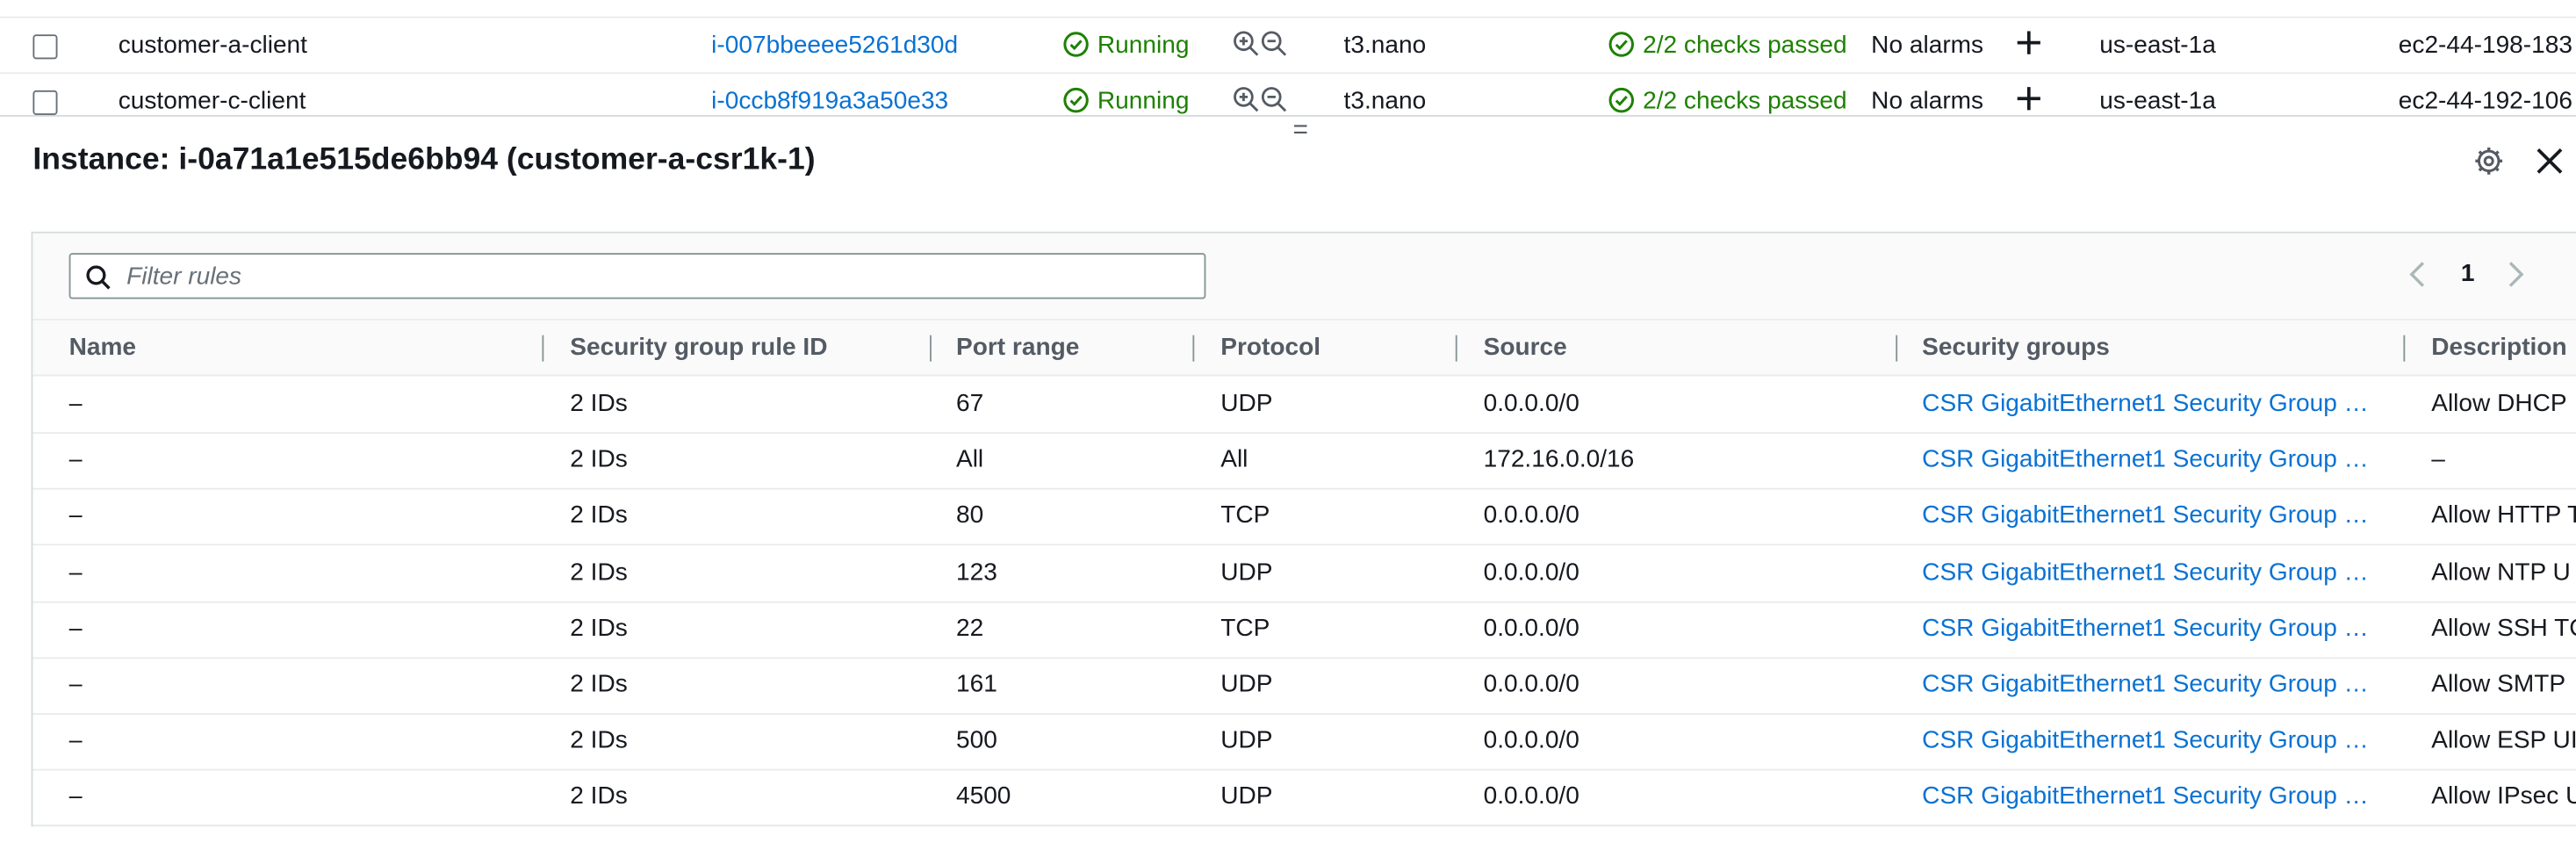  I want to click on col-name: Name, so click(102, 348).